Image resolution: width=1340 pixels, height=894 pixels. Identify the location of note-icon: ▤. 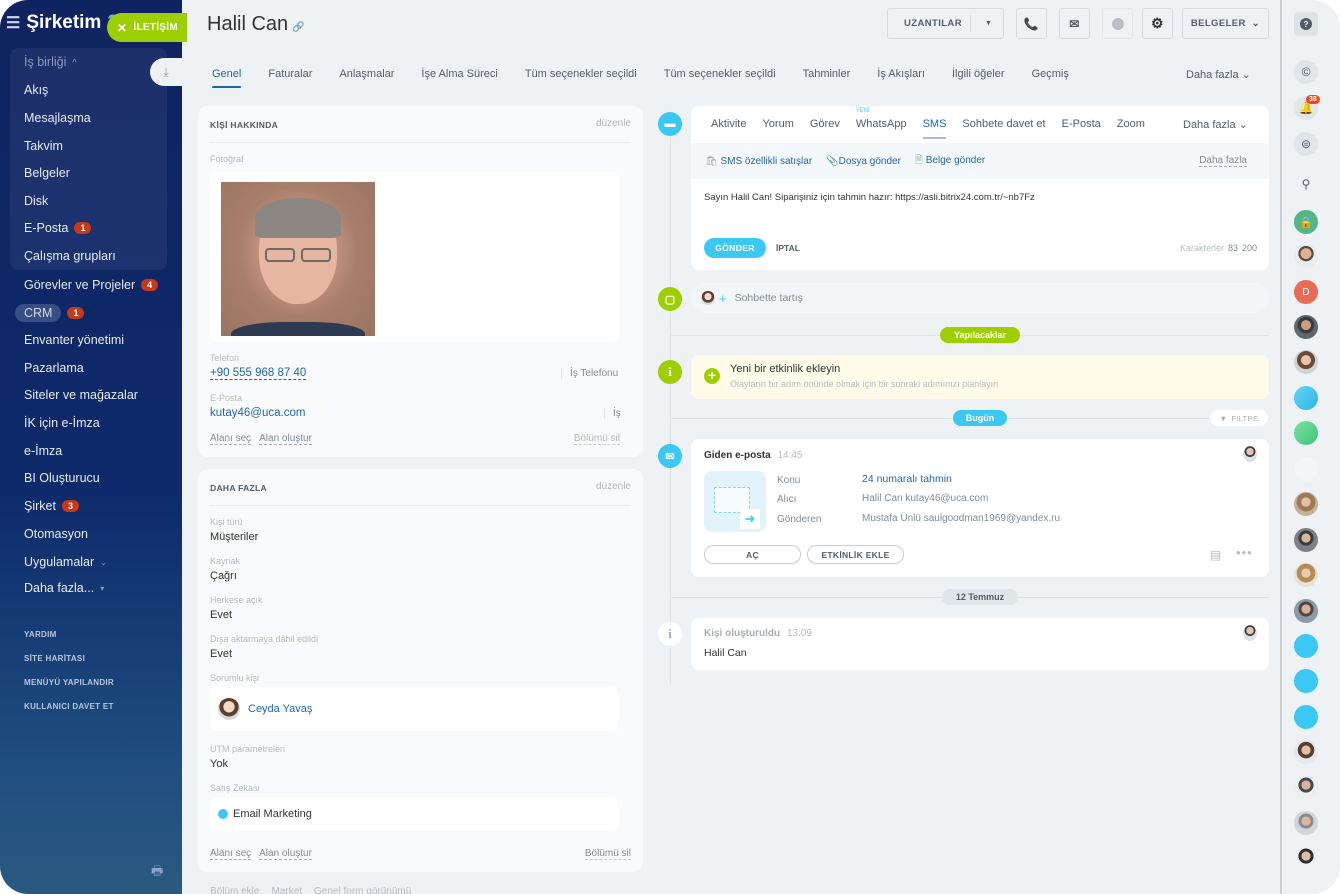
(1215, 555).